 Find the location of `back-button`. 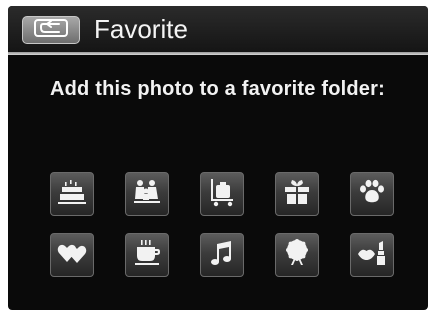

back-button is located at coordinates (51, 30).